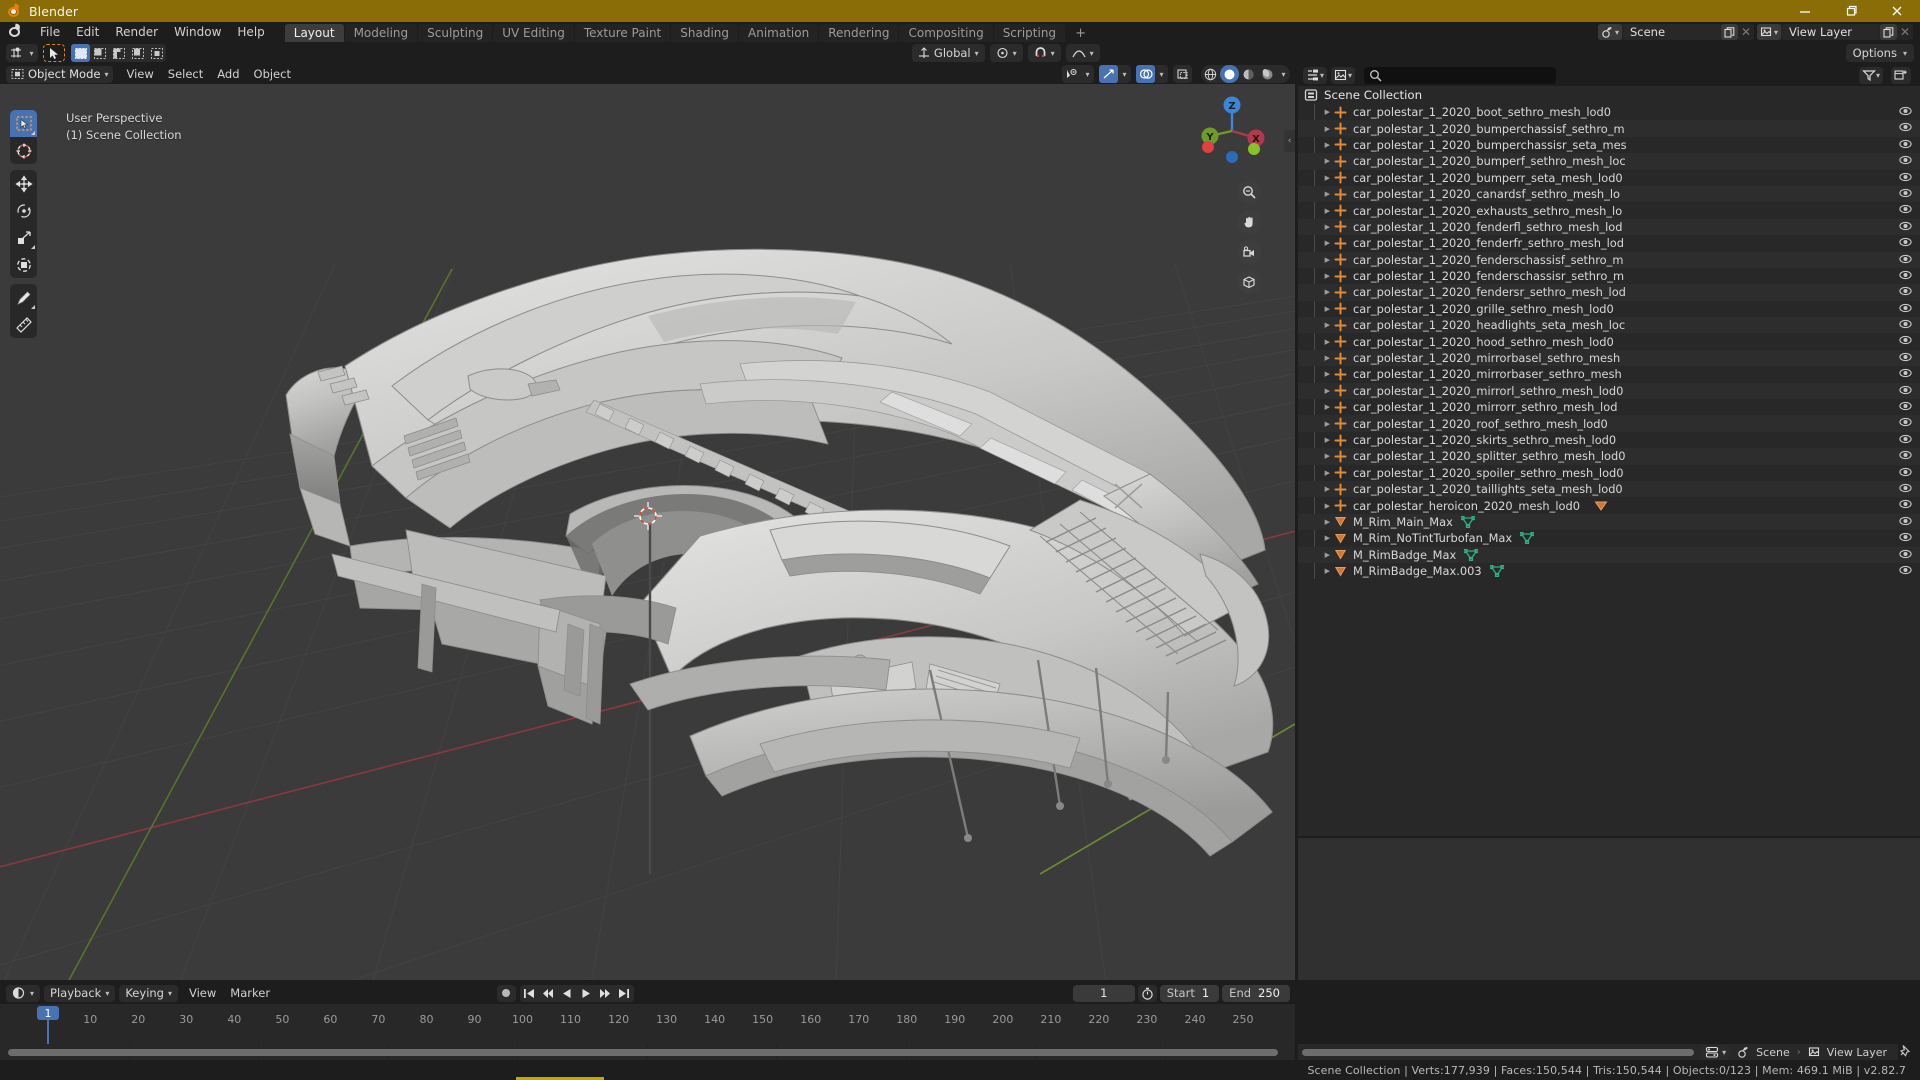  Describe the element at coordinates (1905, 32) in the screenshot. I see `remove-view-layer-icon: ✕` at that location.